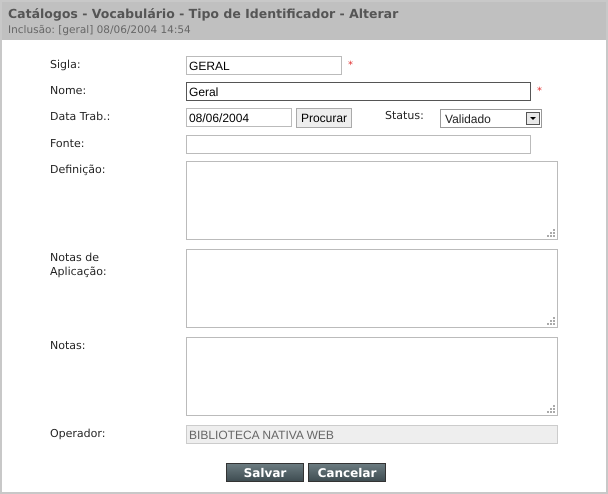  Describe the element at coordinates (347, 472) in the screenshot. I see `cancel-button: Cancelar` at that location.